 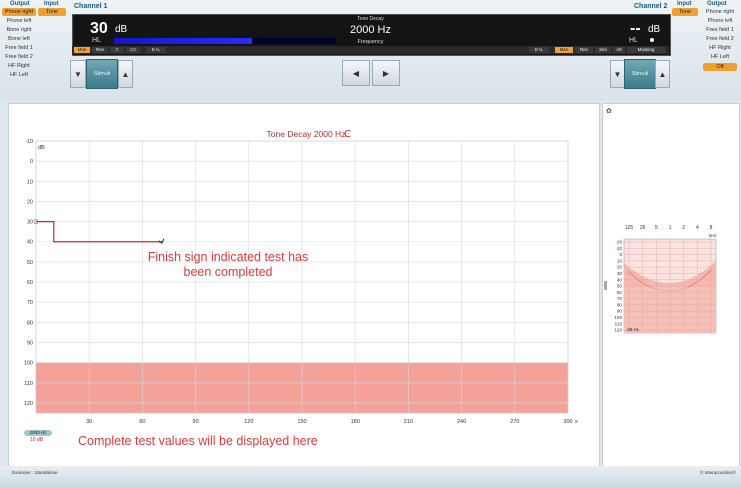 What do you see at coordinates (620, 260) in the screenshot?
I see `mini-y-label: 10` at bounding box center [620, 260].